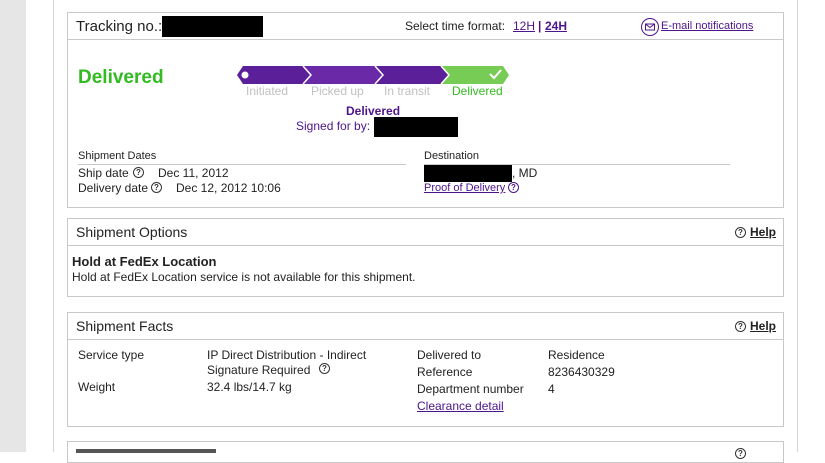  Describe the element at coordinates (125, 326) in the screenshot. I see `shipment-facts-title: Shipment Facts` at that location.